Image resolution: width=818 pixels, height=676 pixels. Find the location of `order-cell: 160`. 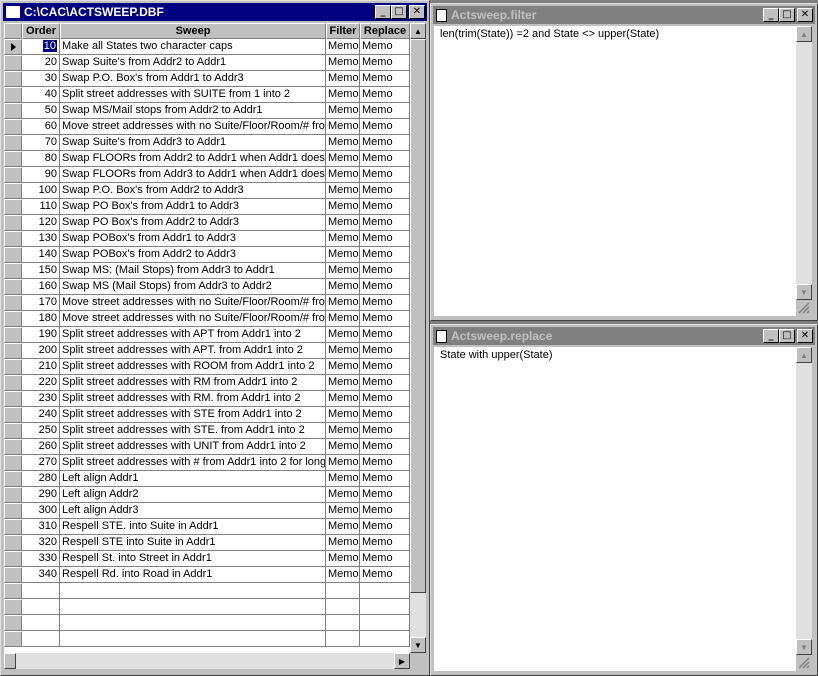

order-cell: 160 is located at coordinates (41, 287).